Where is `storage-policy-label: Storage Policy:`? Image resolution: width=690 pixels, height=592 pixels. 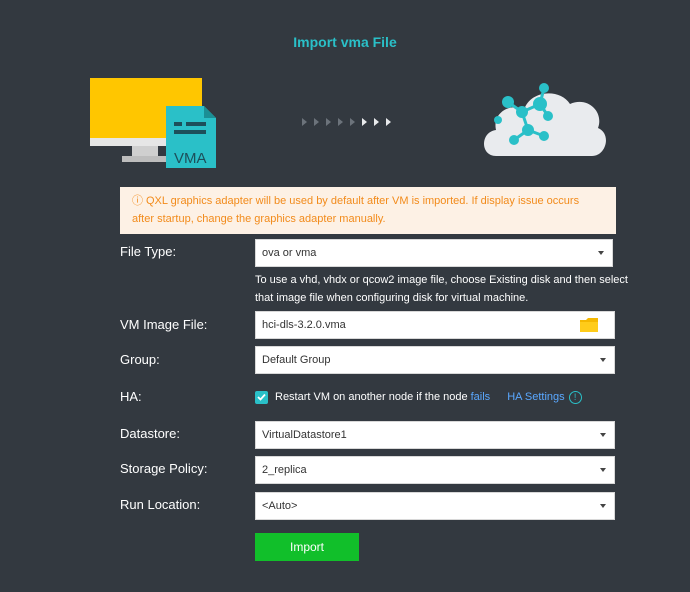
storage-policy-label: Storage Policy: is located at coordinates (164, 468).